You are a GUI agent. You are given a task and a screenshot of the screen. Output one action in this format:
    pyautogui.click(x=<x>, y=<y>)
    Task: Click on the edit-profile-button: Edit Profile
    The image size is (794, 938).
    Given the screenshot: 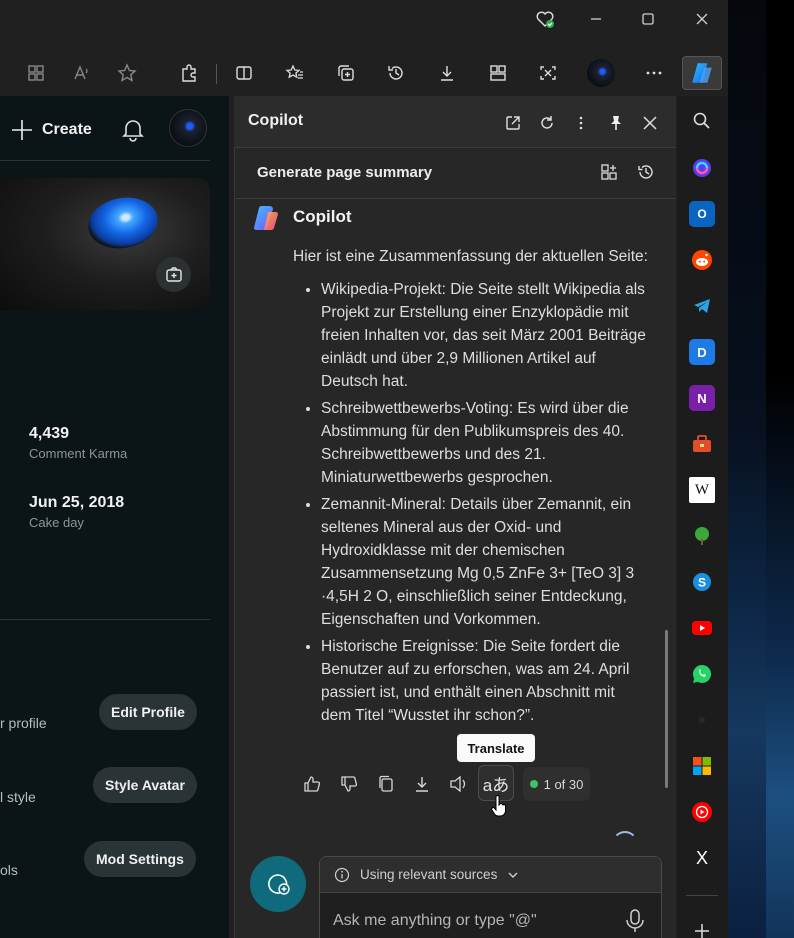 What is the action you would take?
    pyautogui.click(x=148, y=712)
    